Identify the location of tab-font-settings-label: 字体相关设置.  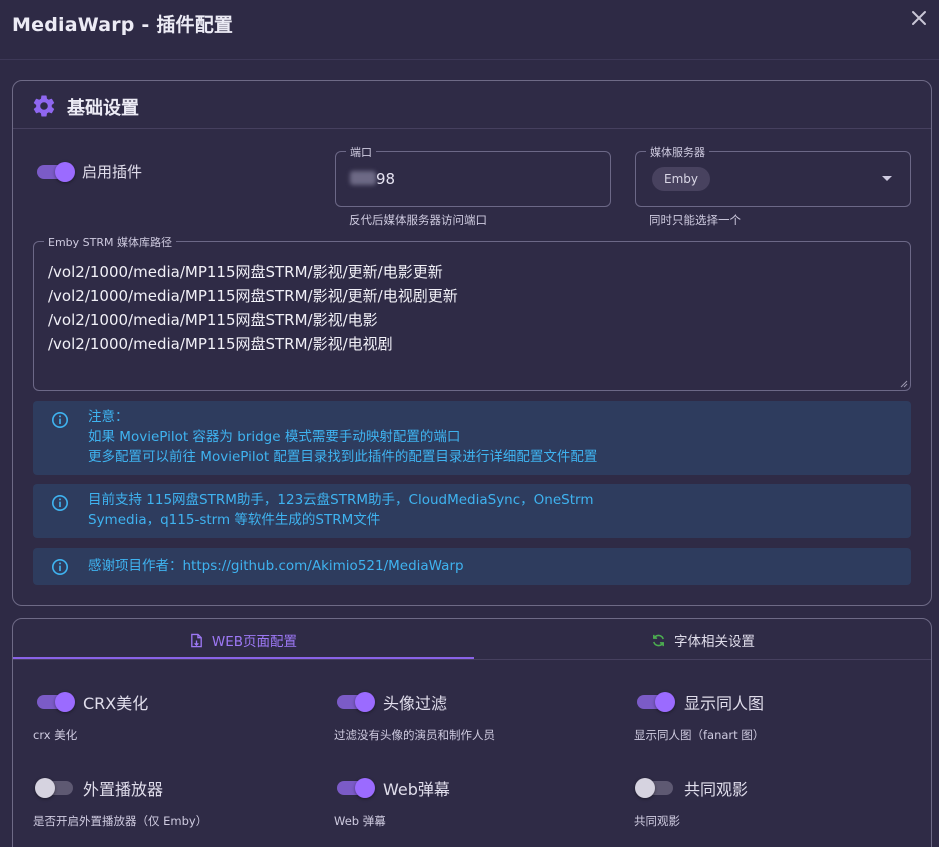
(714, 642).